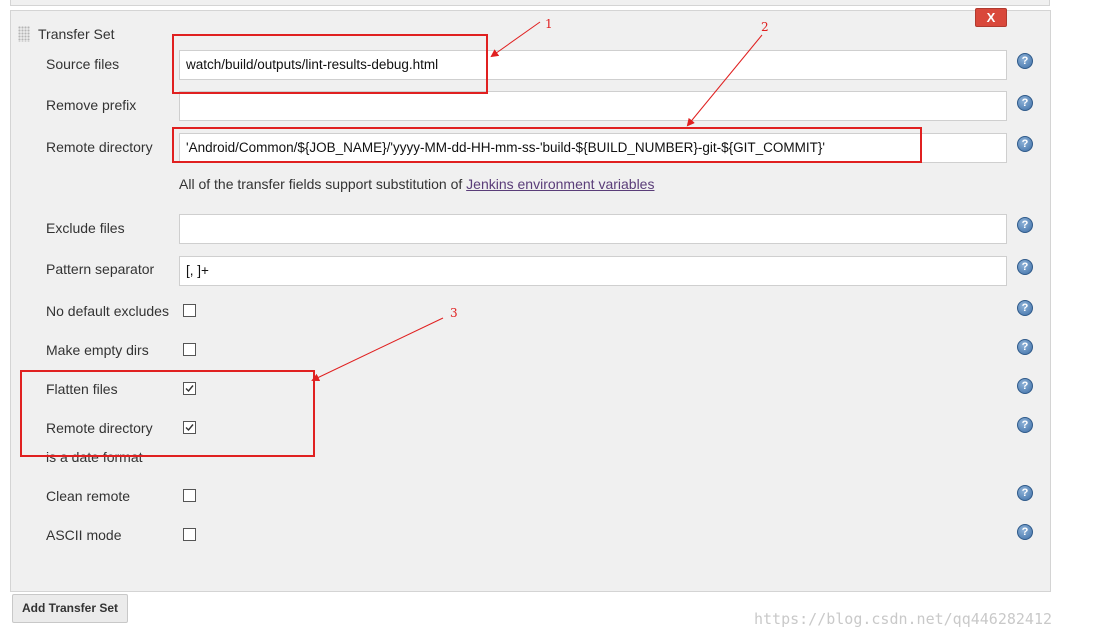  I want to click on annotation-number-1: 1, so click(549, 24).